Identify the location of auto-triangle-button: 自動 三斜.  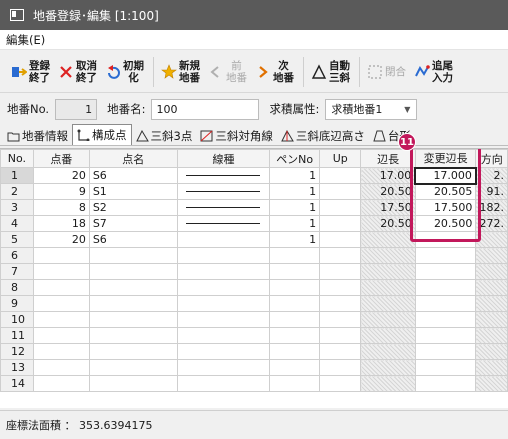
(330, 72).